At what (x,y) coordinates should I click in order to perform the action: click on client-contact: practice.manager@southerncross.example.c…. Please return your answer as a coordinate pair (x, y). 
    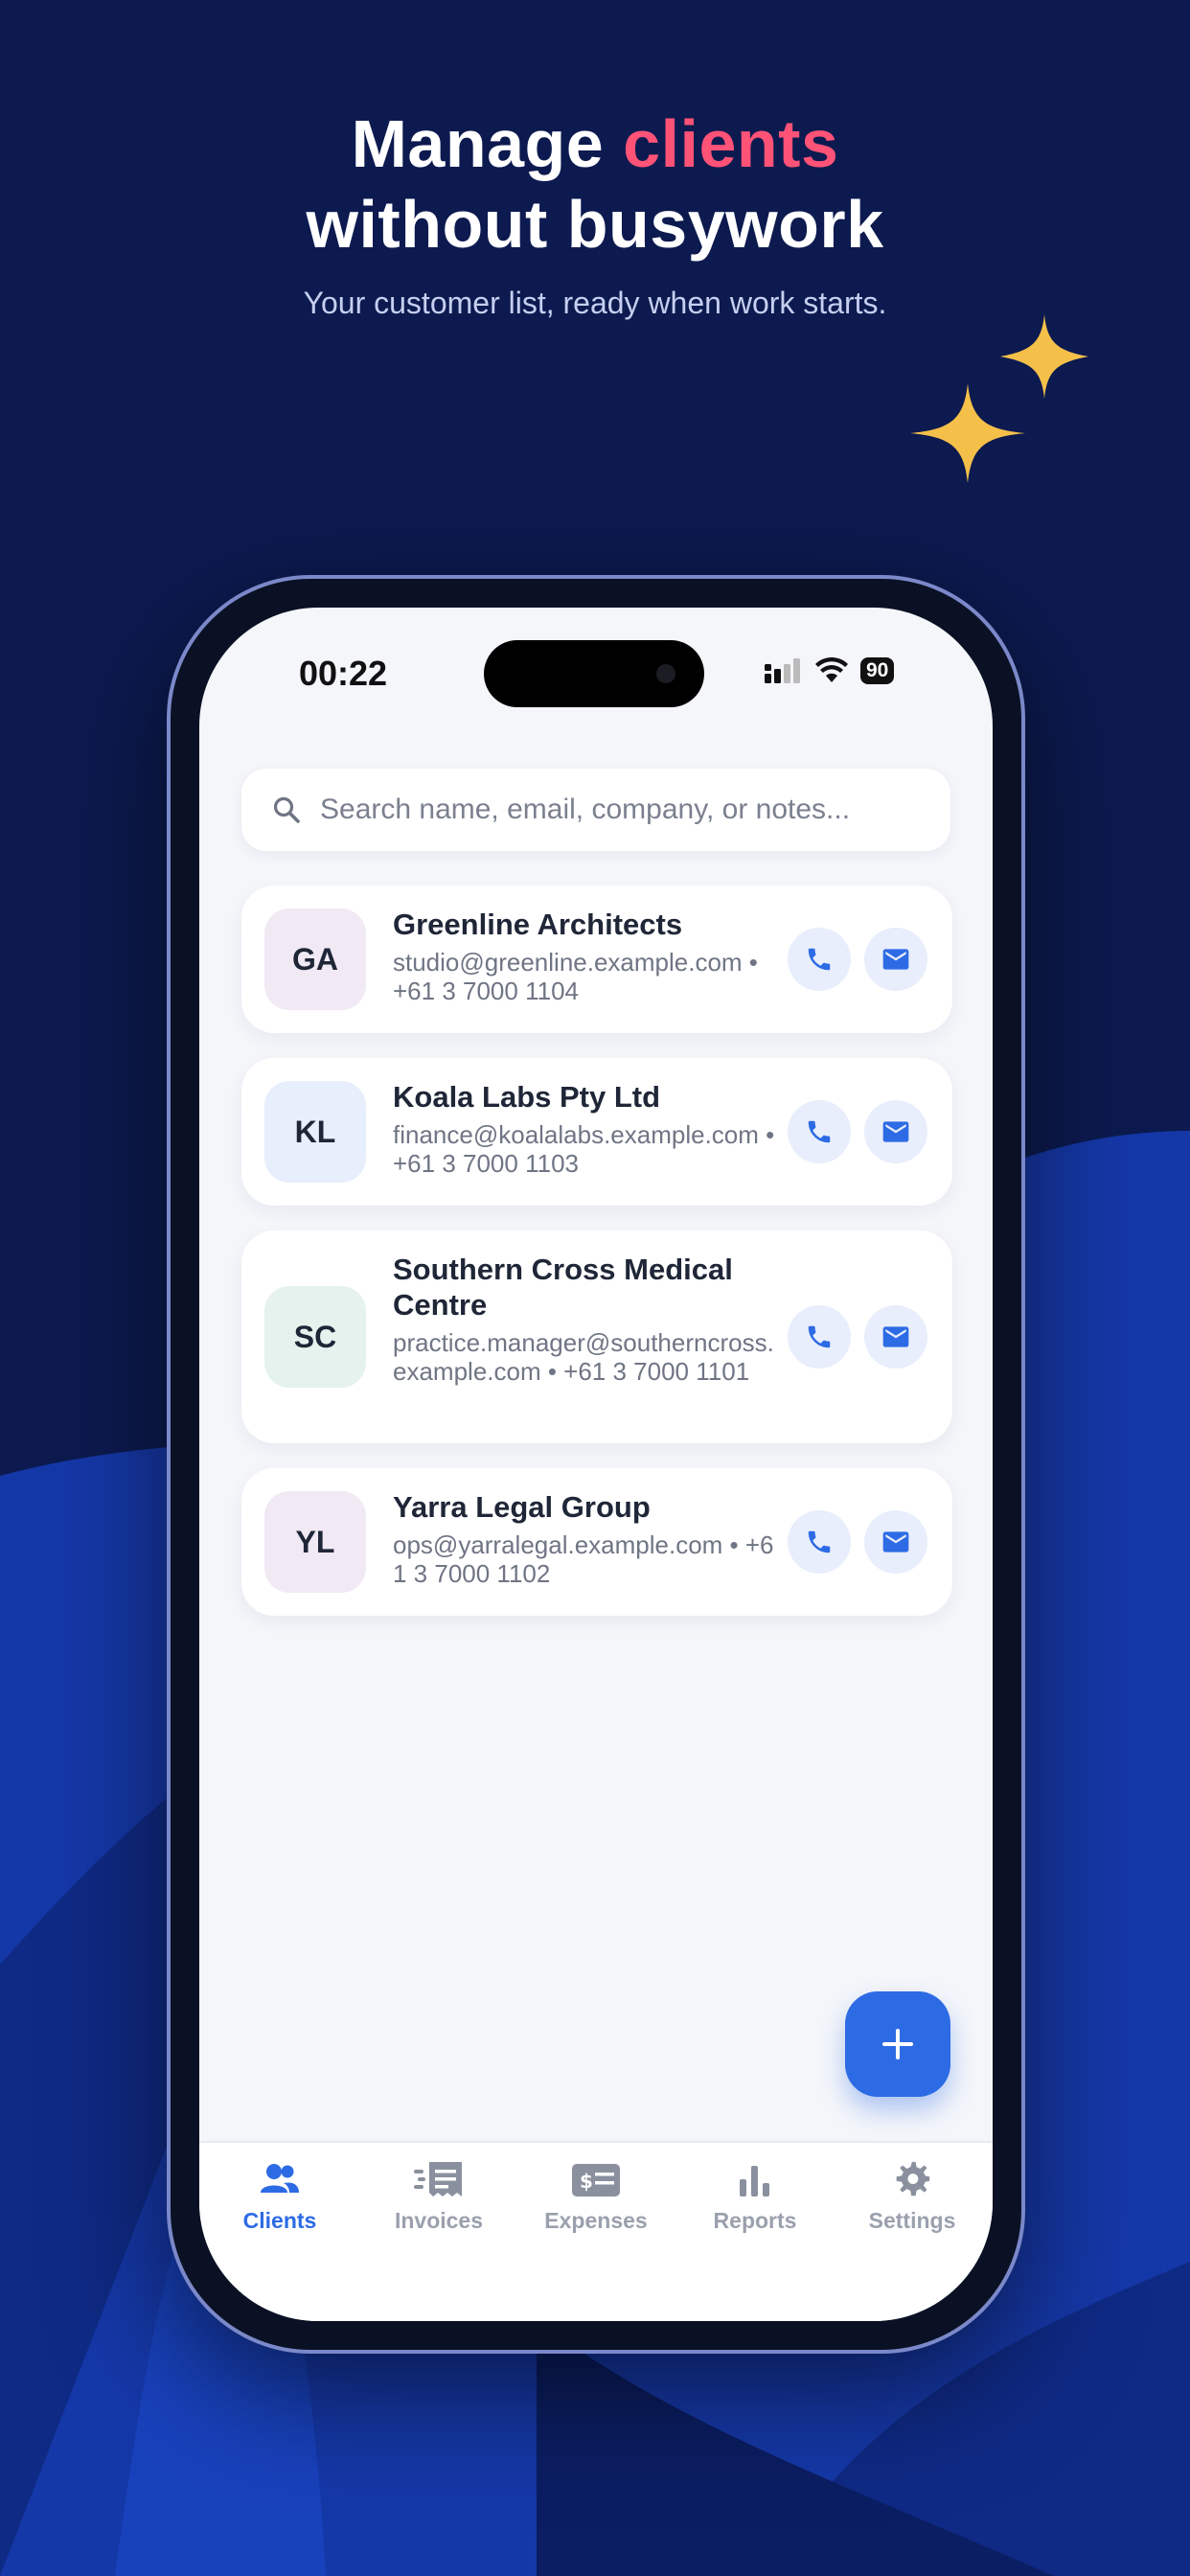
    Looking at the image, I should click on (584, 1357).